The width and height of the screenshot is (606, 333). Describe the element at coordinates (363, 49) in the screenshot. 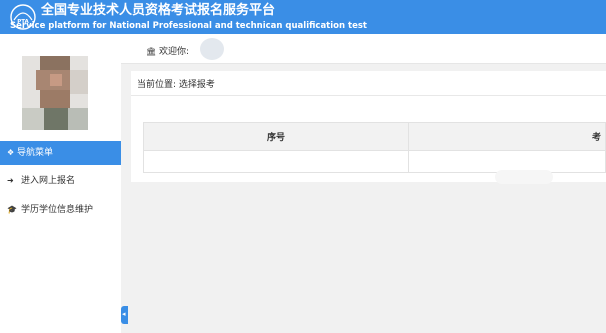

I see `top-bar: 🏛 欢迎你:` at that location.